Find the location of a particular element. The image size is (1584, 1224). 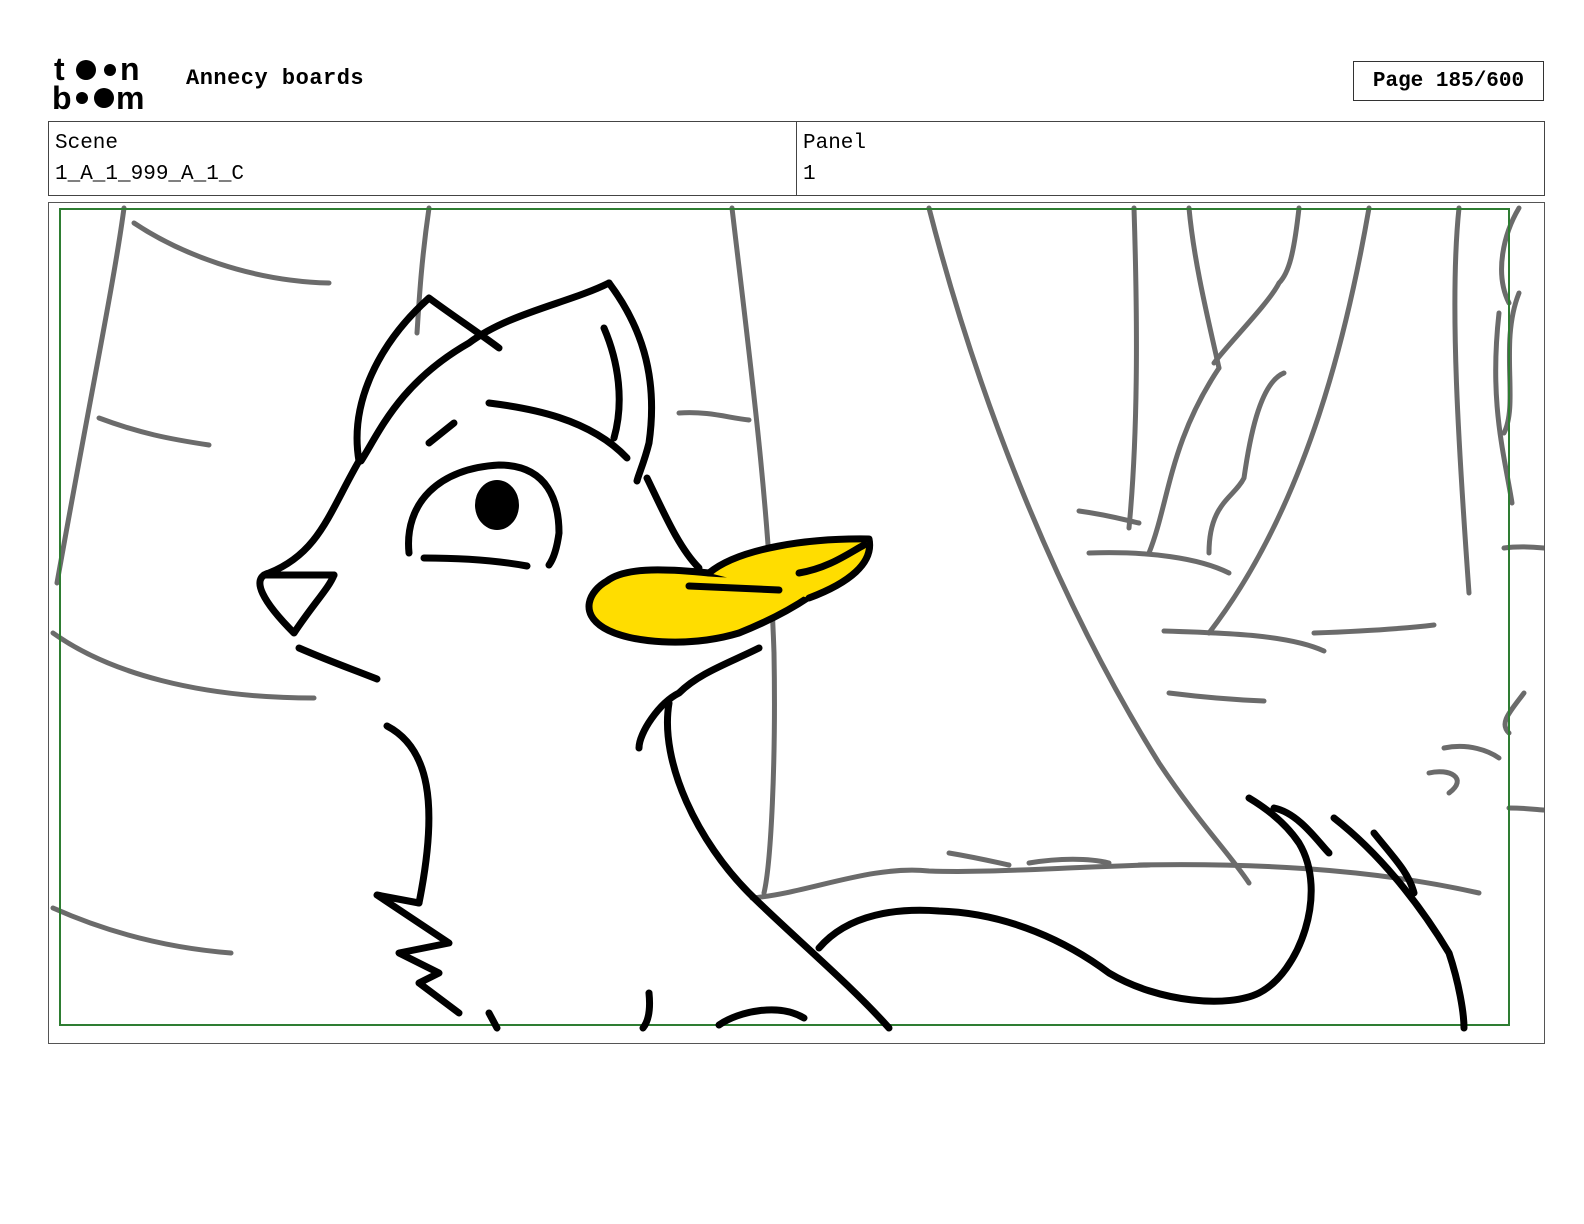

scene-label: Scene is located at coordinates (87, 143).